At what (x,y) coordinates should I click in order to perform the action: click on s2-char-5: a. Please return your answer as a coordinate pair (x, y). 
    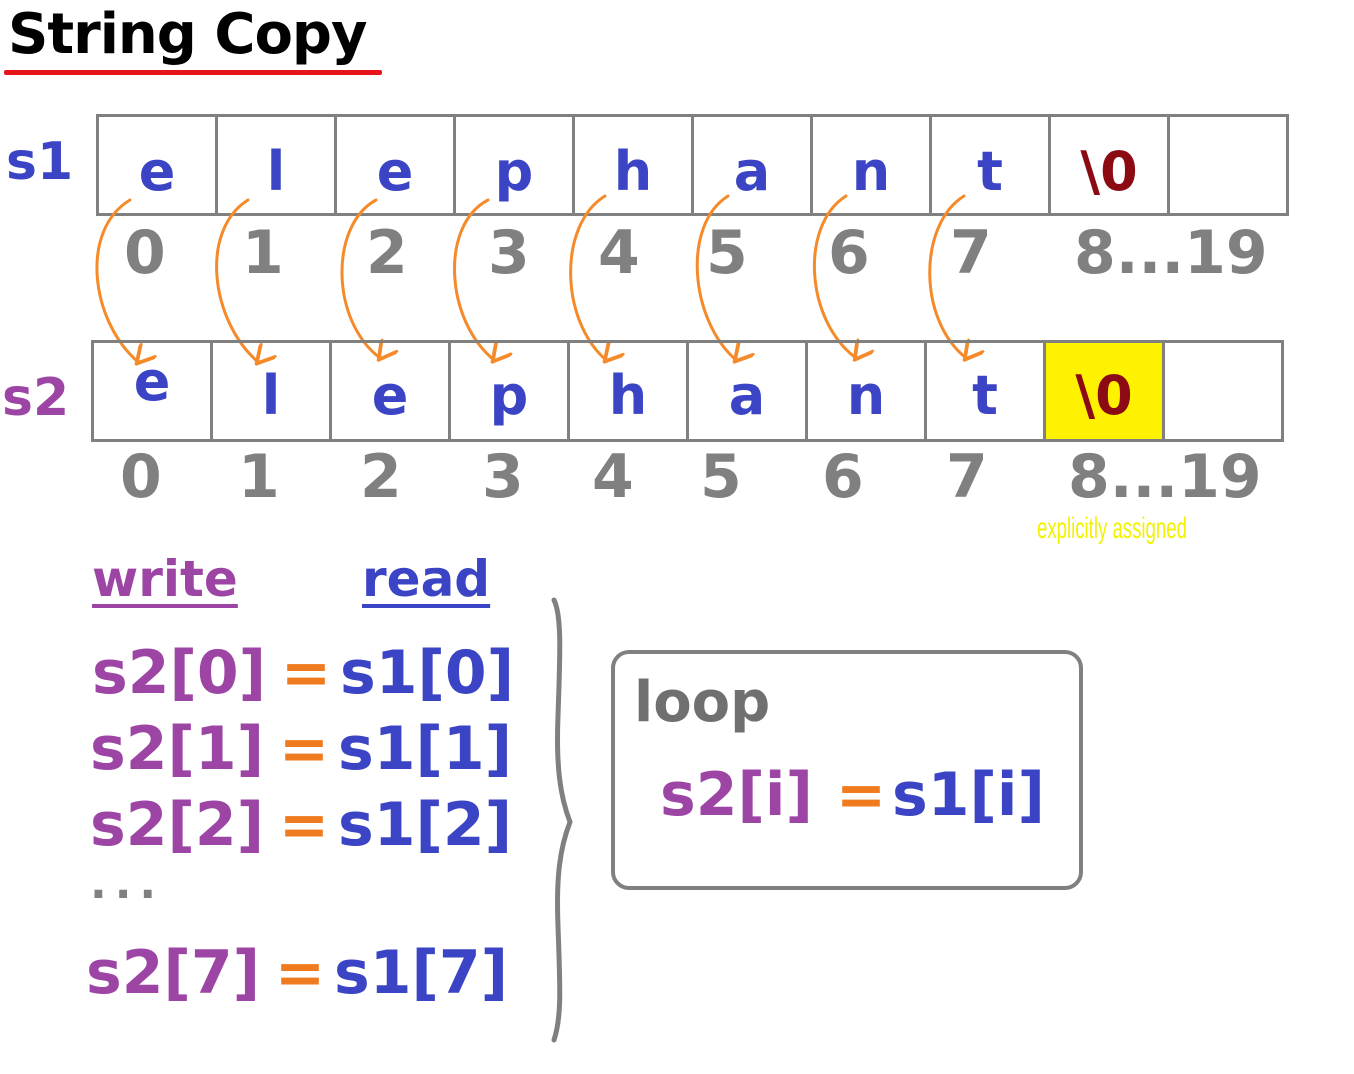
    Looking at the image, I should click on (747, 395).